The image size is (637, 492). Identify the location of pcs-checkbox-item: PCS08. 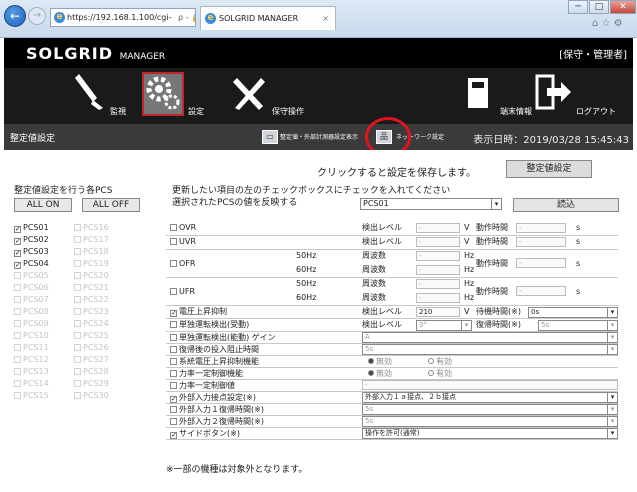
(31, 311).